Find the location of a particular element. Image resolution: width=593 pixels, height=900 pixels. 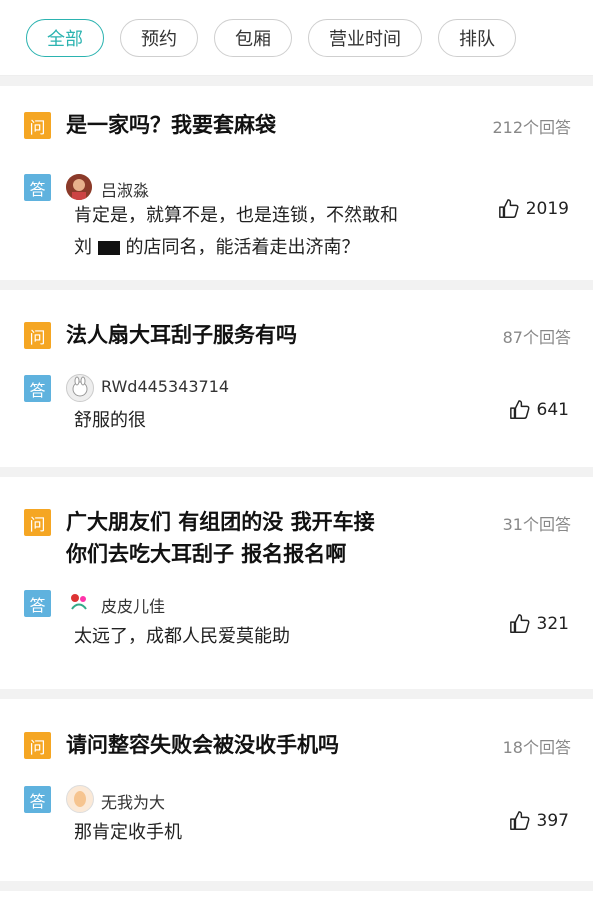

username: 吕淑淼 is located at coordinates (125, 189).